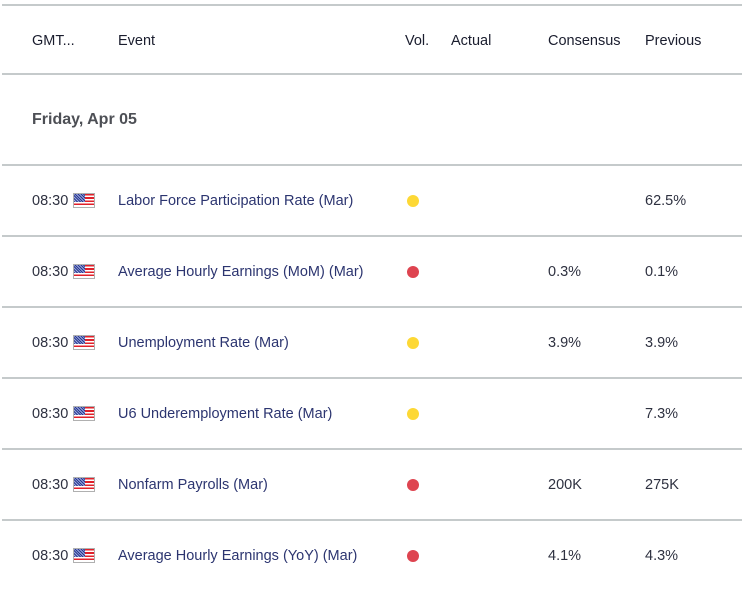 The height and width of the screenshot is (590, 742). What do you see at coordinates (673, 41) in the screenshot?
I see `column-header-previous: Previous` at bounding box center [673, 41].